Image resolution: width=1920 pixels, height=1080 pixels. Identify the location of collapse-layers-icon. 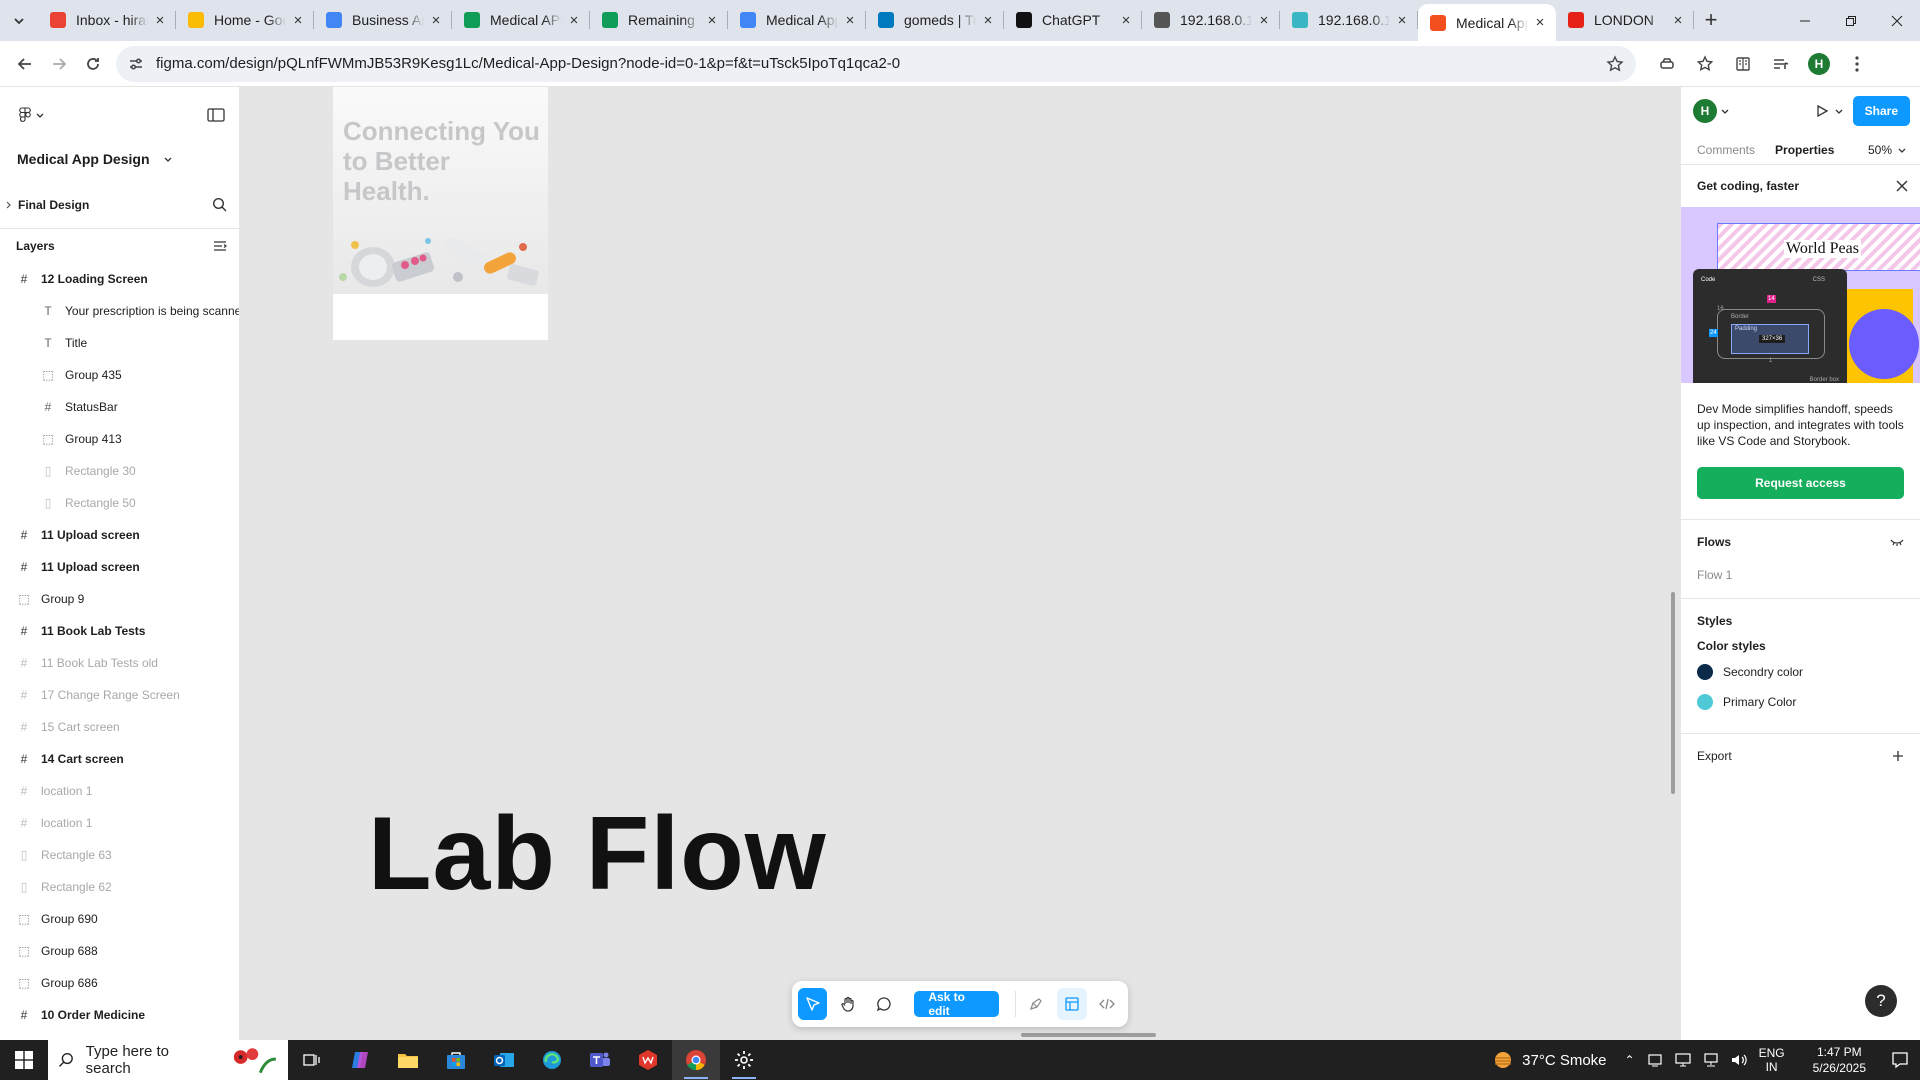
(220, 246).